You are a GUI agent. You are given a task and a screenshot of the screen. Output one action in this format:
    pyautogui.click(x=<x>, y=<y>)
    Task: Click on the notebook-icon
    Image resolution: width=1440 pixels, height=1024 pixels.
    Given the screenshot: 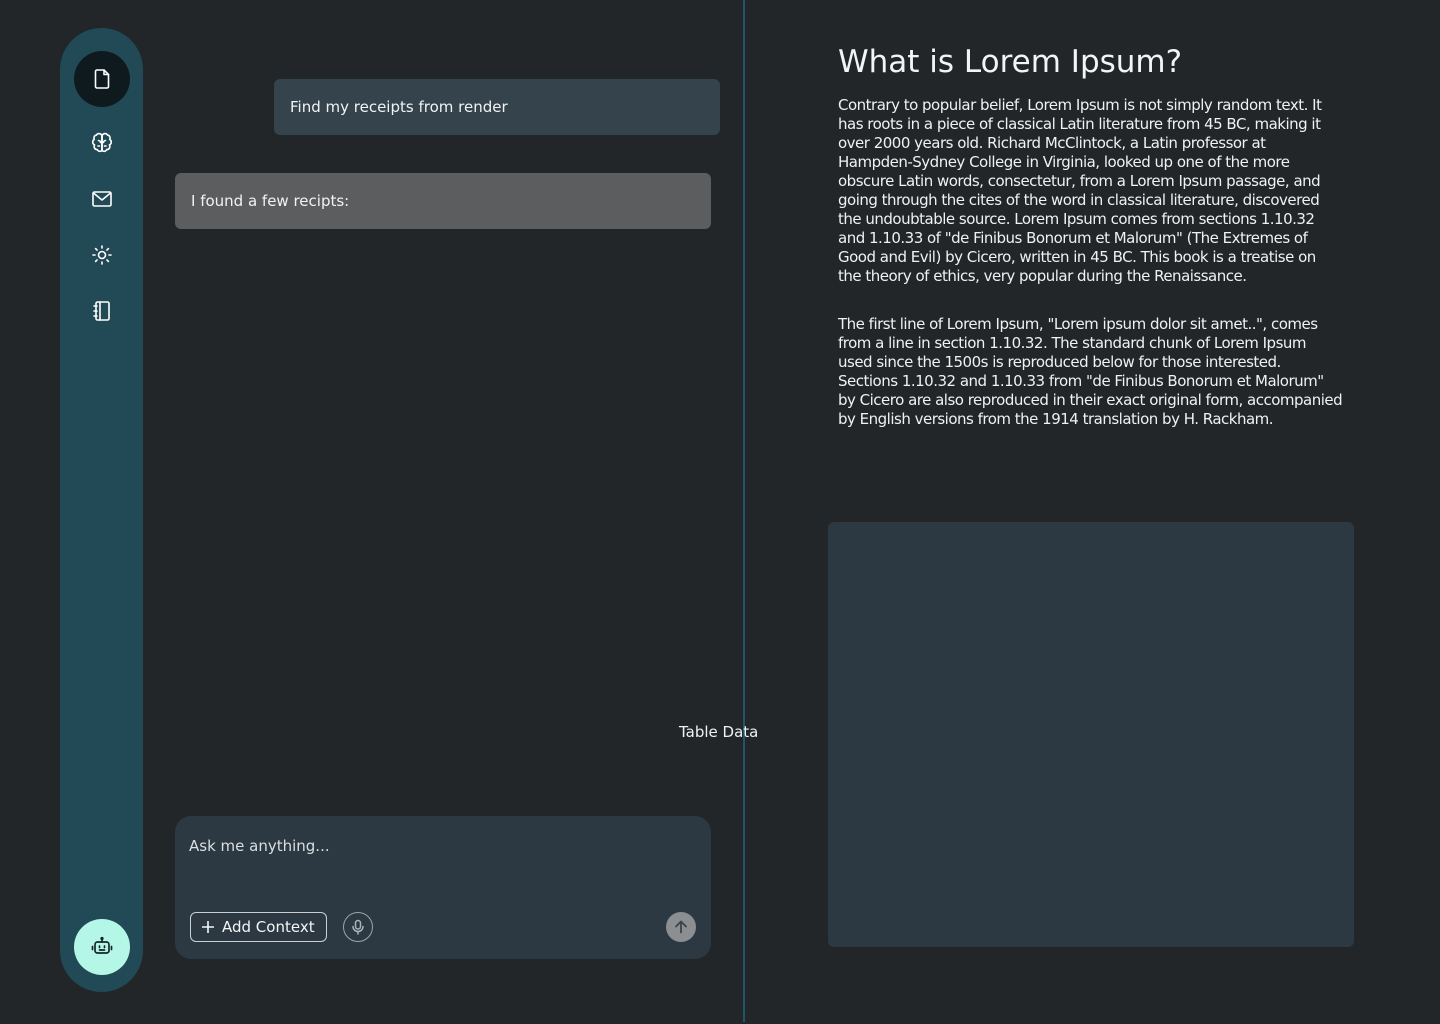 What is the action you would take?
    pyautogui.click(x=101, y=311)
    